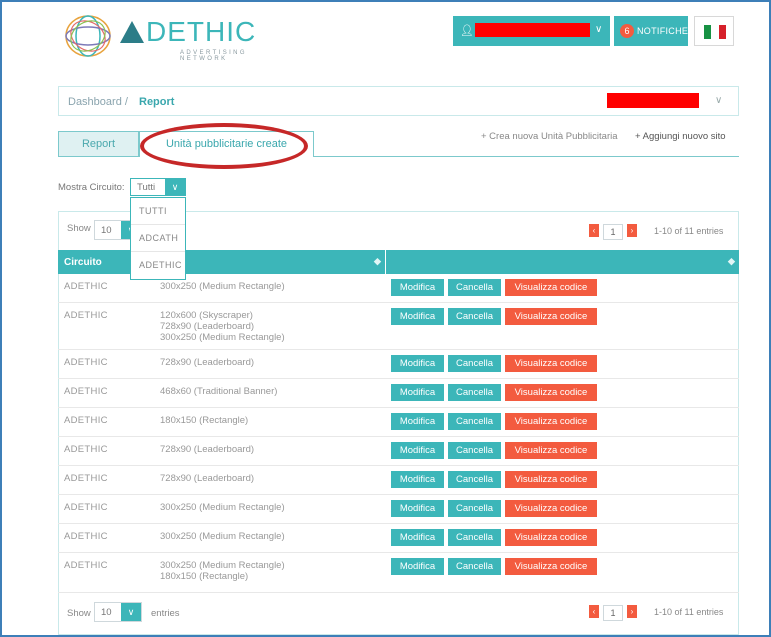 The image size is (771, 637). I want to click on cell-formats: 300x250 (Medium Rectangle), so click(222, 507).